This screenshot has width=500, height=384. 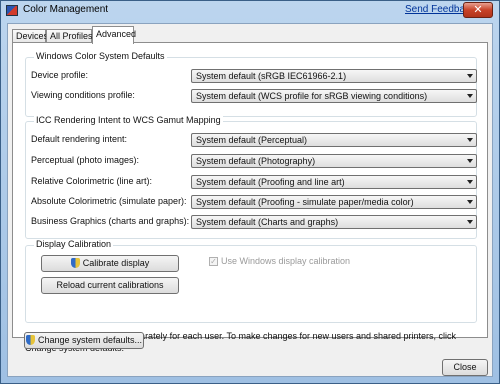 I want to click on business-graphics-value: System default (Charts and graphs), so click(x=267, y=222).